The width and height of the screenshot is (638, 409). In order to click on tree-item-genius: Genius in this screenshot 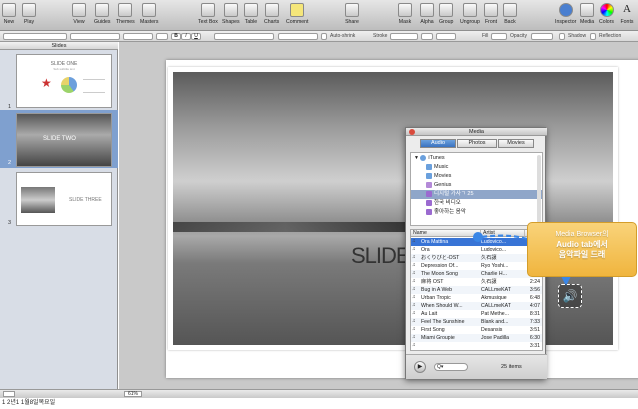, I will do `click(476, 185)`.